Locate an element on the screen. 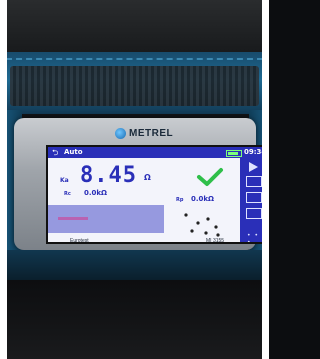  screen-title-bar: ⮌ Auto 09:34 is located at coordinates (157, 152).